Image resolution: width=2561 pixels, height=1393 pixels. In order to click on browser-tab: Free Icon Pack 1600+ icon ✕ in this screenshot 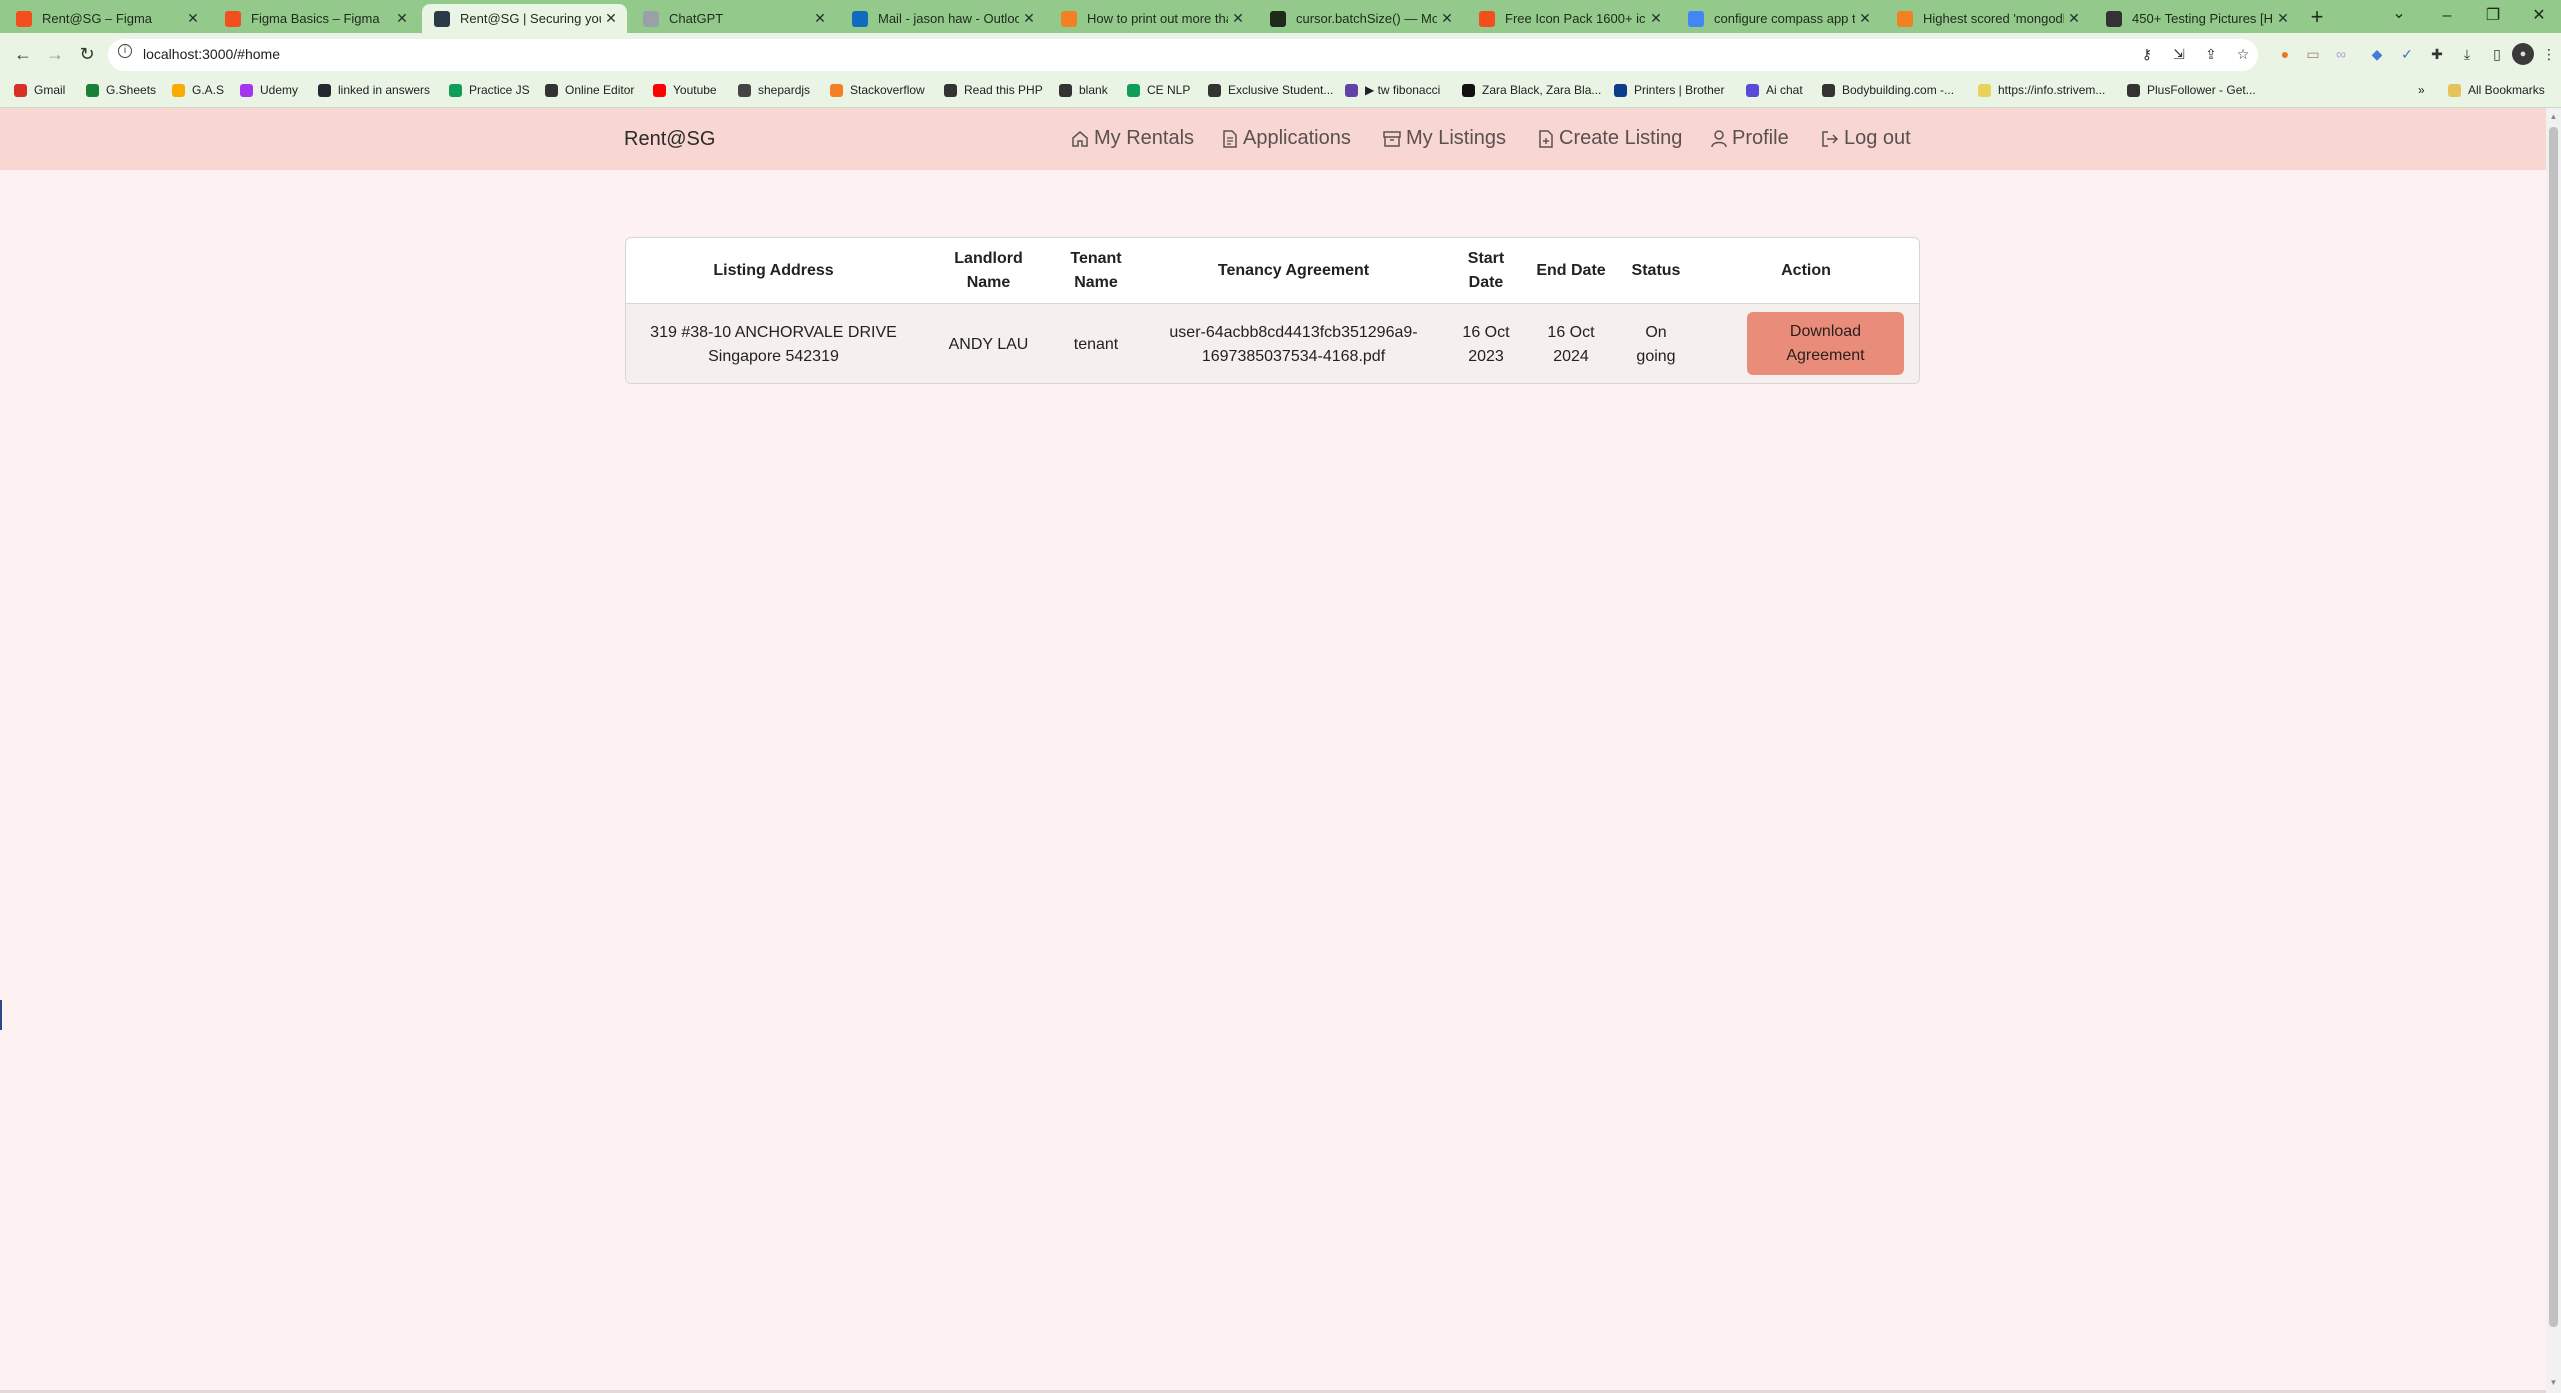, I will do `click(1569, 18)`.